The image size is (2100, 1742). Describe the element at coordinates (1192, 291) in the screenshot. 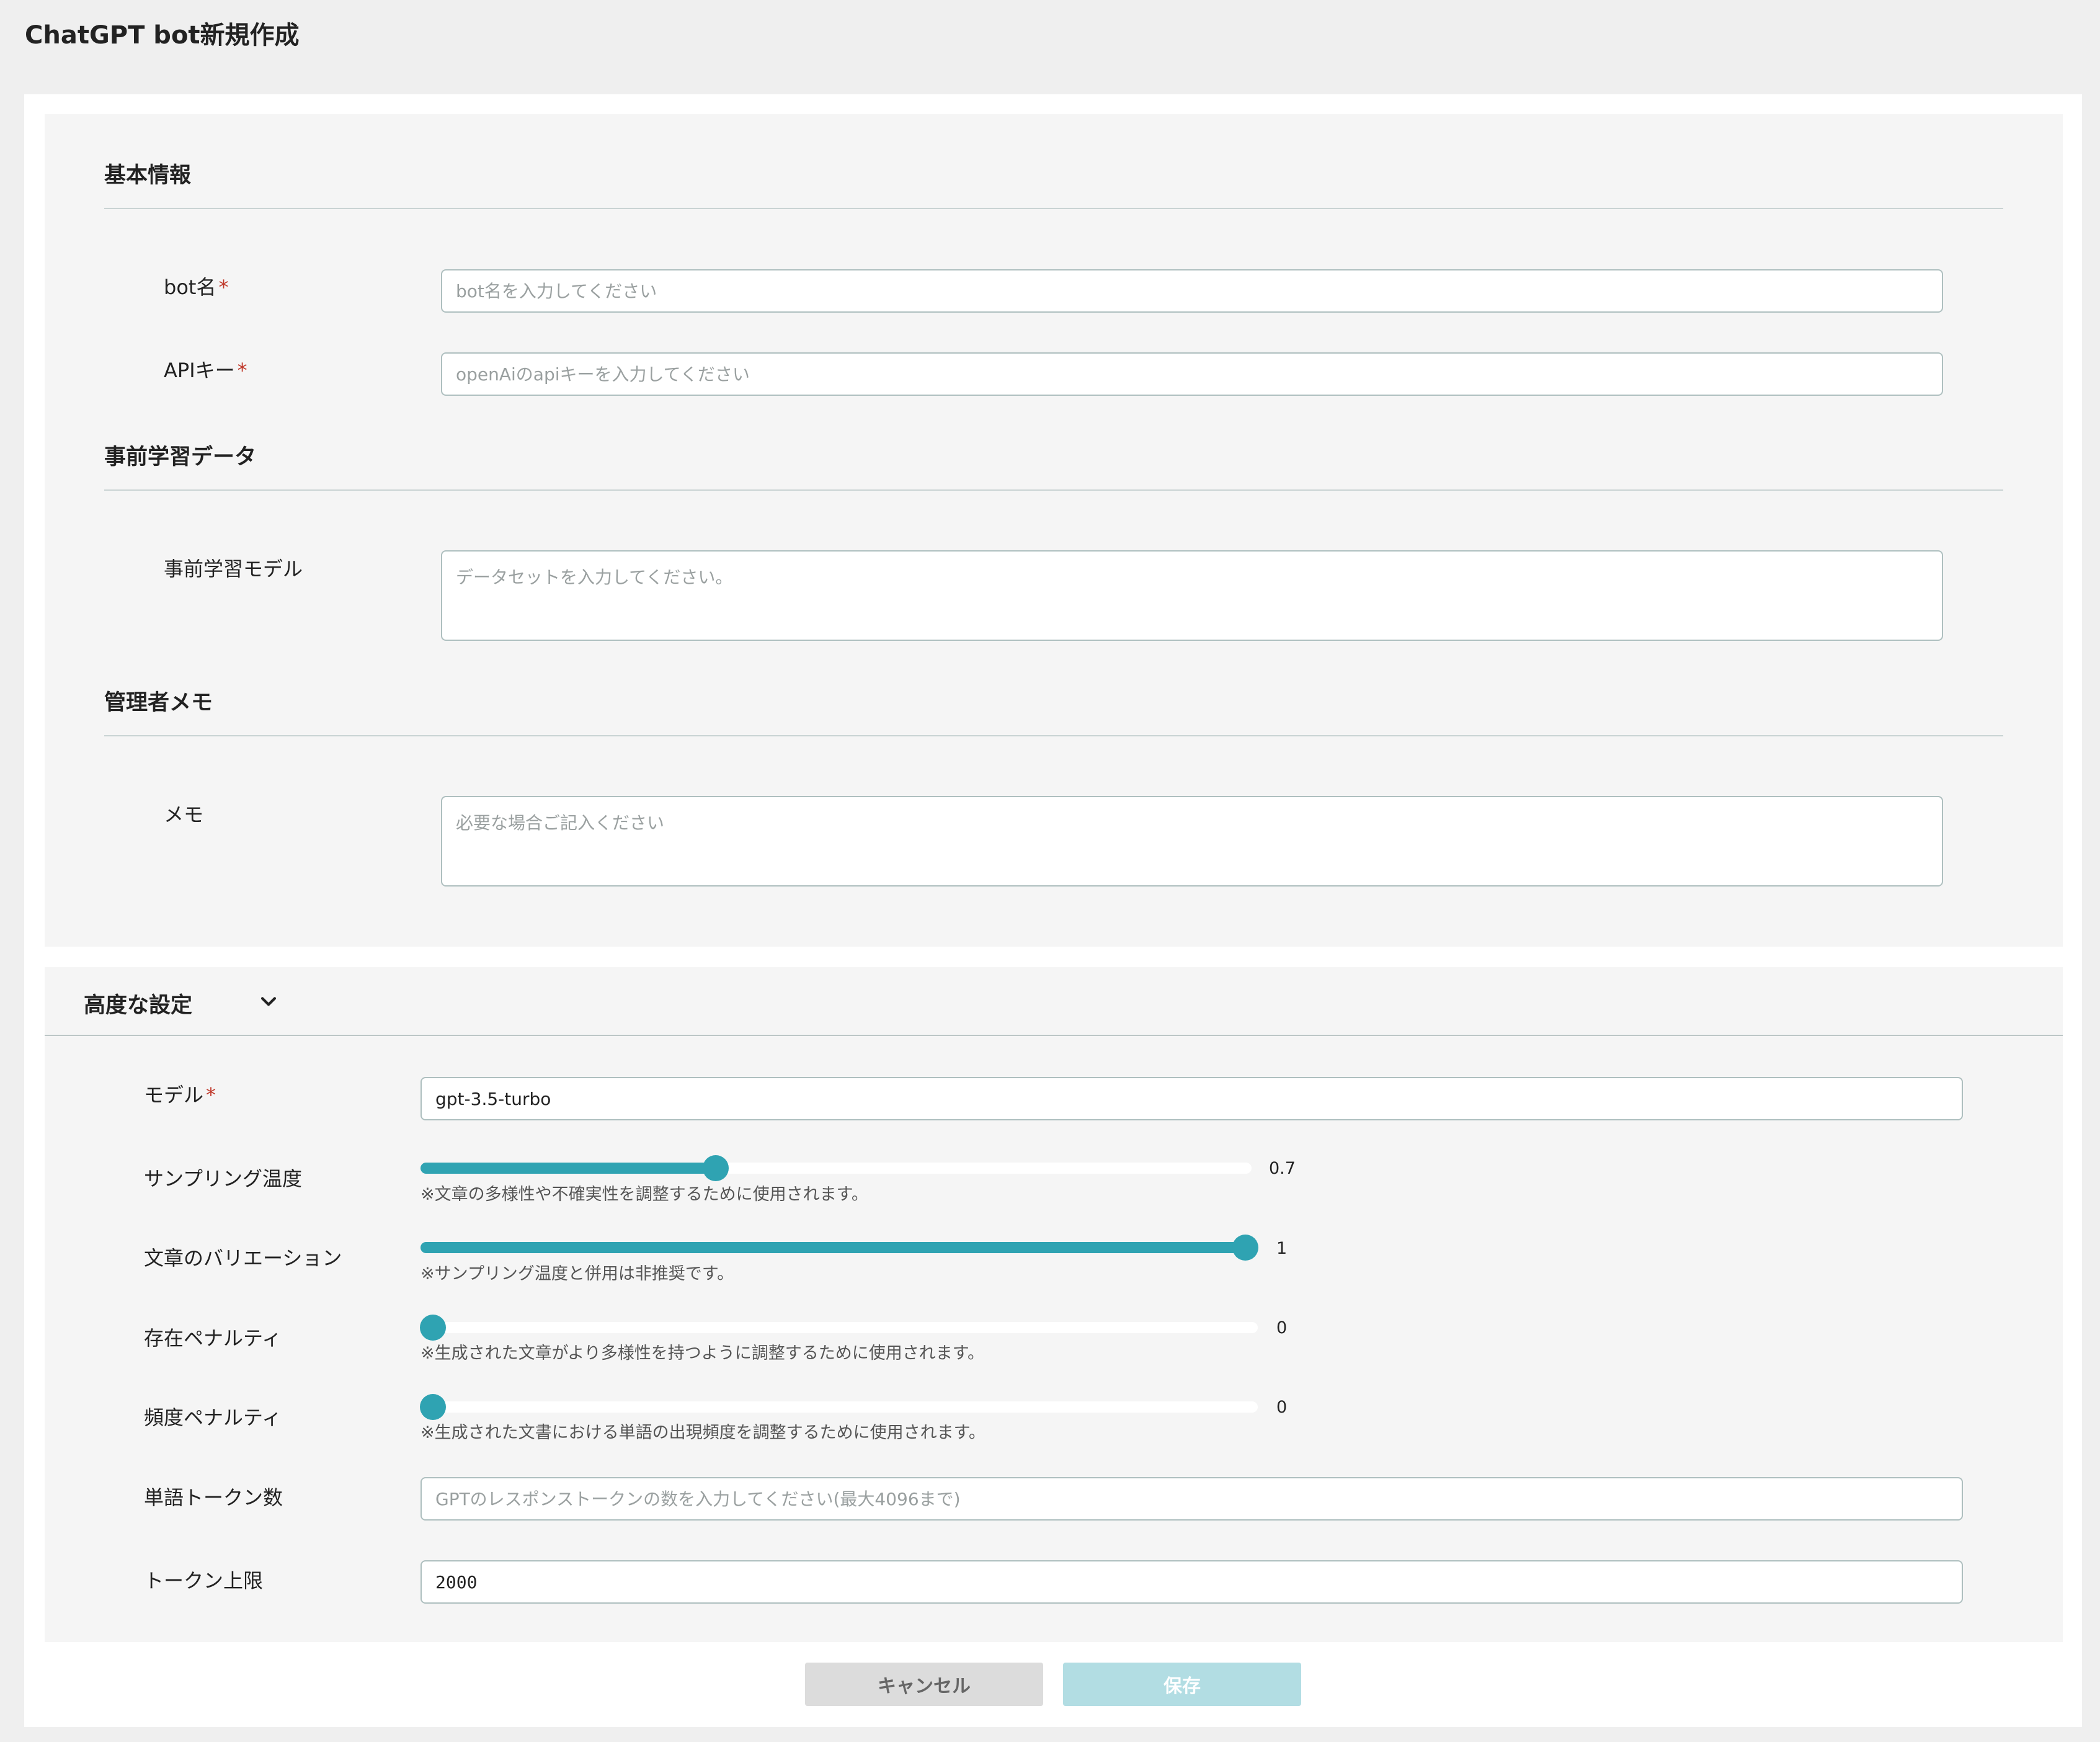

I see `bot-name-input` at that location.